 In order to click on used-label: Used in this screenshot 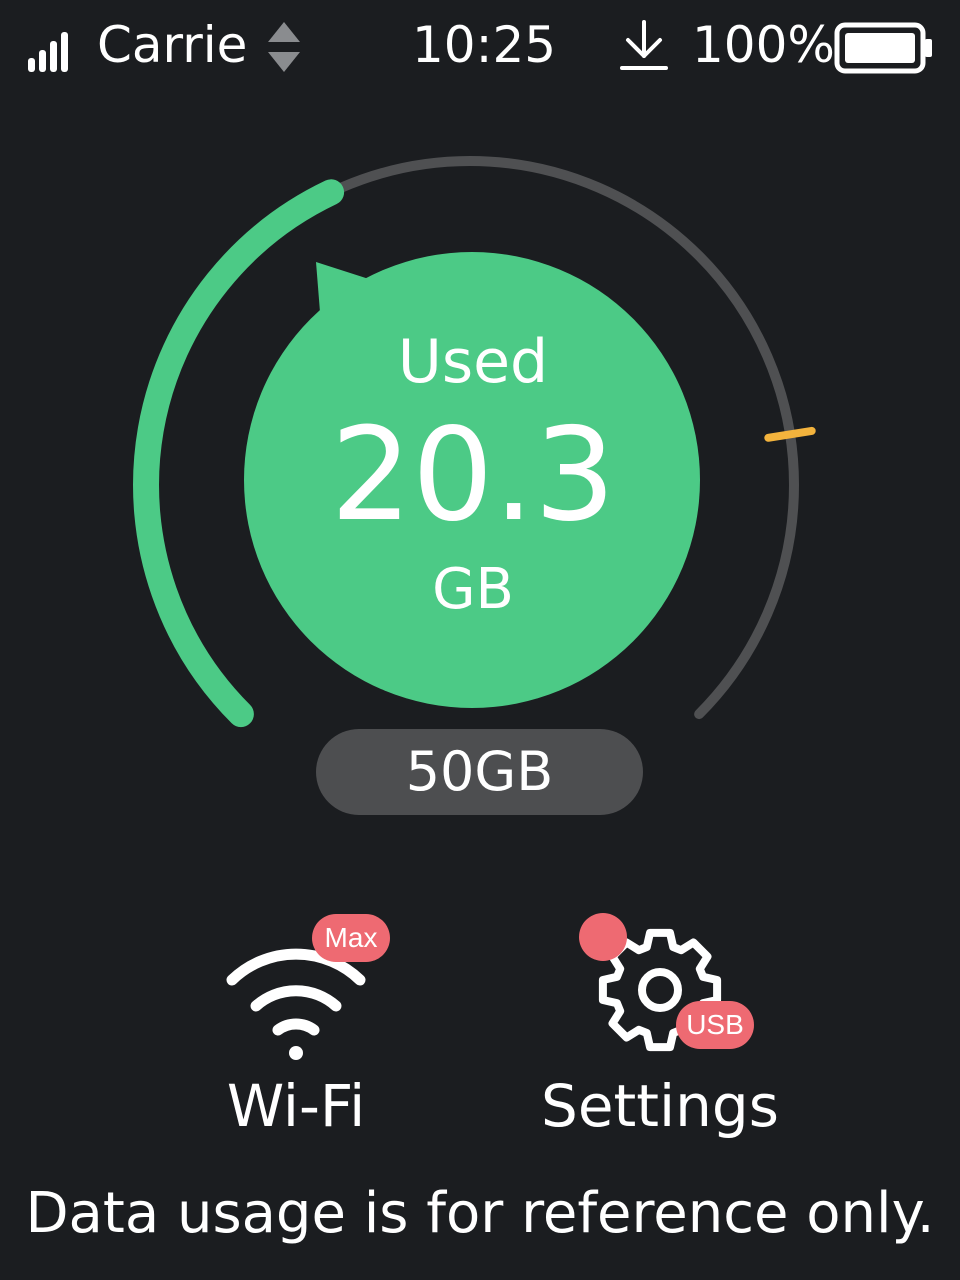, I will do `click(473, 362)`.